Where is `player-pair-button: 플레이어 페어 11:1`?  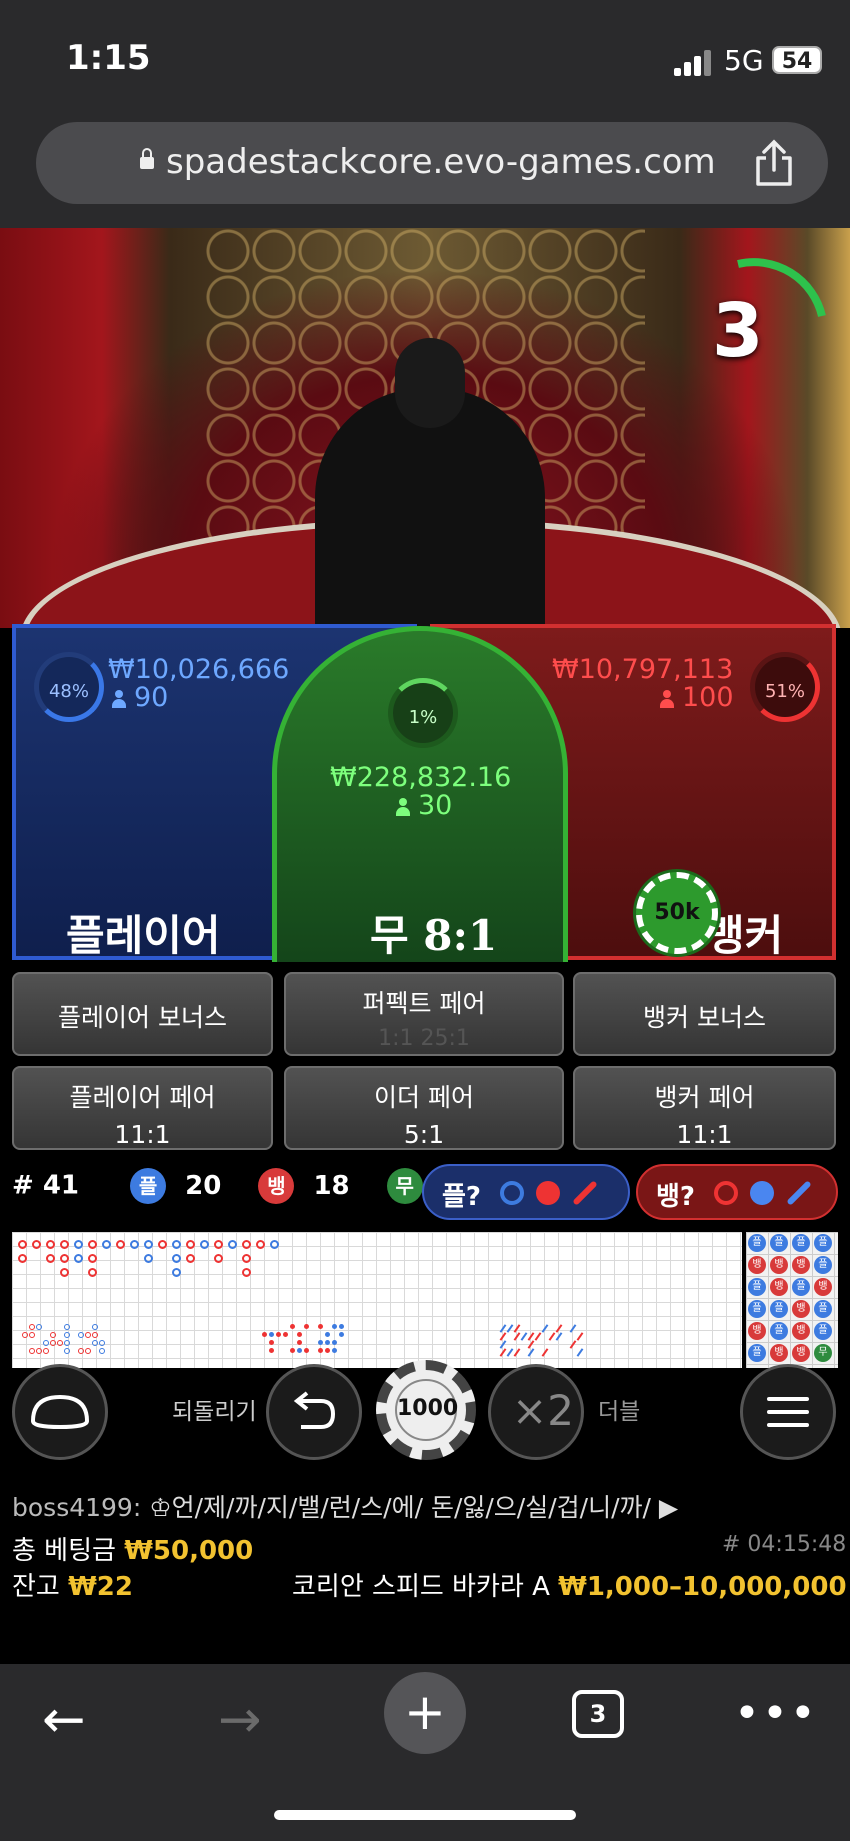
player-pair-button: 플레이어 페어 11:1 is located at coordinates (142, 1108).